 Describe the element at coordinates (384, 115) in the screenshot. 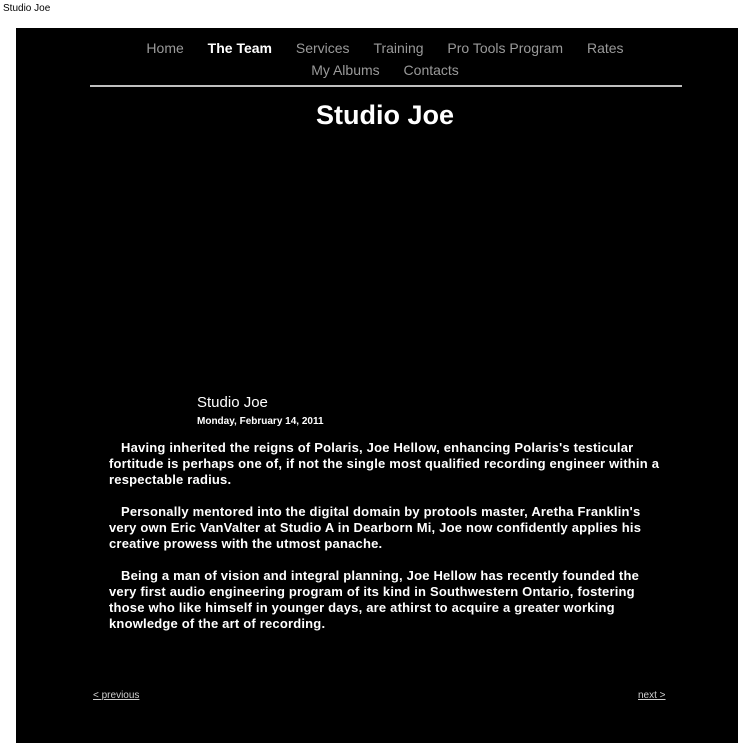

I see `site-title: Studio Joe` at that location.